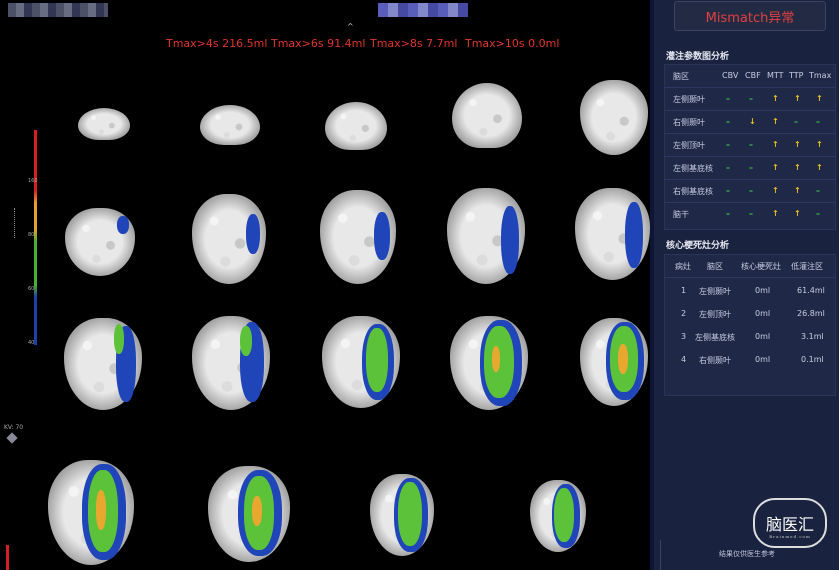  What do you see at coordinates (790, 536) in the screenshot?
I see `logo-subtext: Brainmed.com` at bounding box center [790, 536].